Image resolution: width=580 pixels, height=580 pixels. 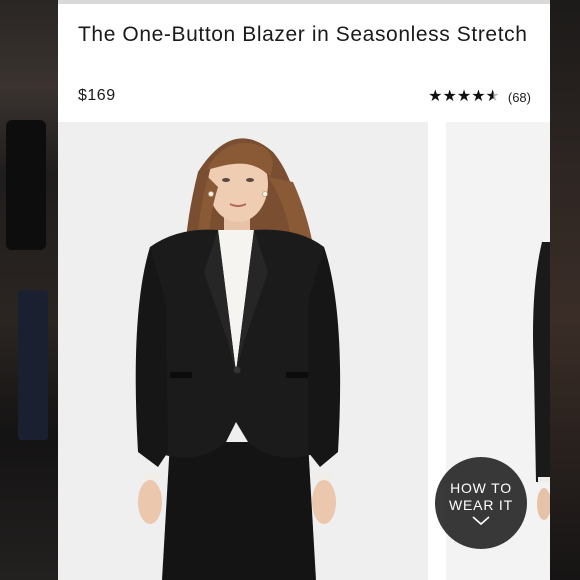 I want to click on background-blur-right, so click(x=565, y=290).